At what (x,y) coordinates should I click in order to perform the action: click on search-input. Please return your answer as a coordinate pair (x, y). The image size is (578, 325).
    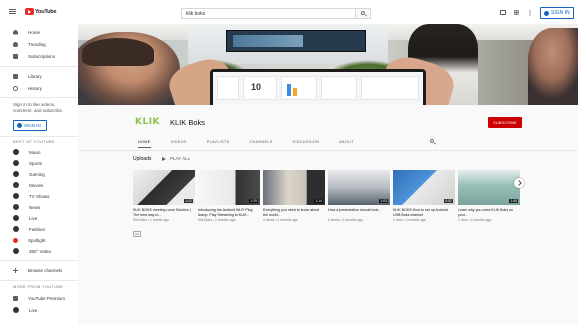
    Looking at the image, I should click on (268, 13).